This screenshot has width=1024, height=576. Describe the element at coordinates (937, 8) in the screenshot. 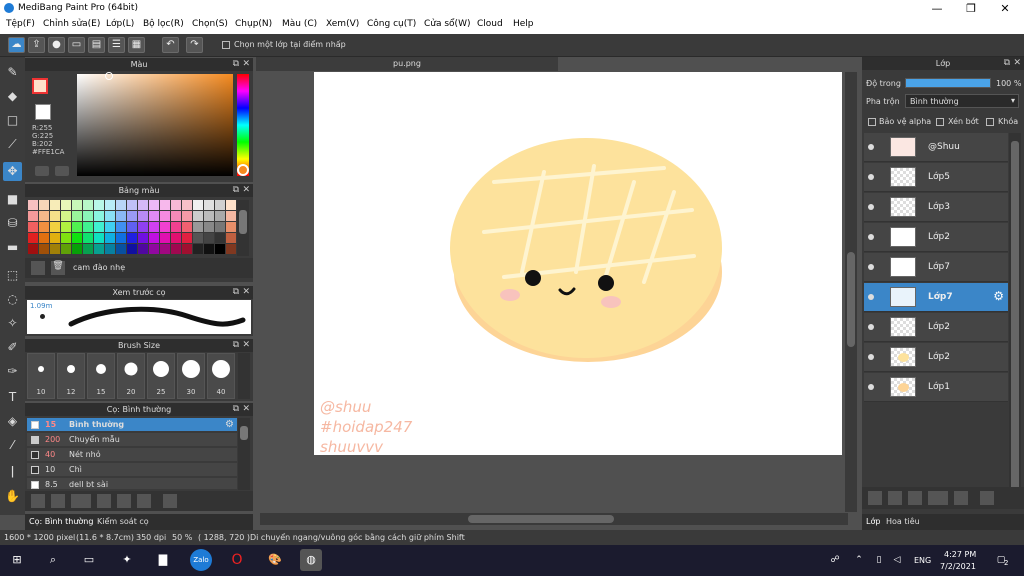

I see `minimize-button: —` at that location.